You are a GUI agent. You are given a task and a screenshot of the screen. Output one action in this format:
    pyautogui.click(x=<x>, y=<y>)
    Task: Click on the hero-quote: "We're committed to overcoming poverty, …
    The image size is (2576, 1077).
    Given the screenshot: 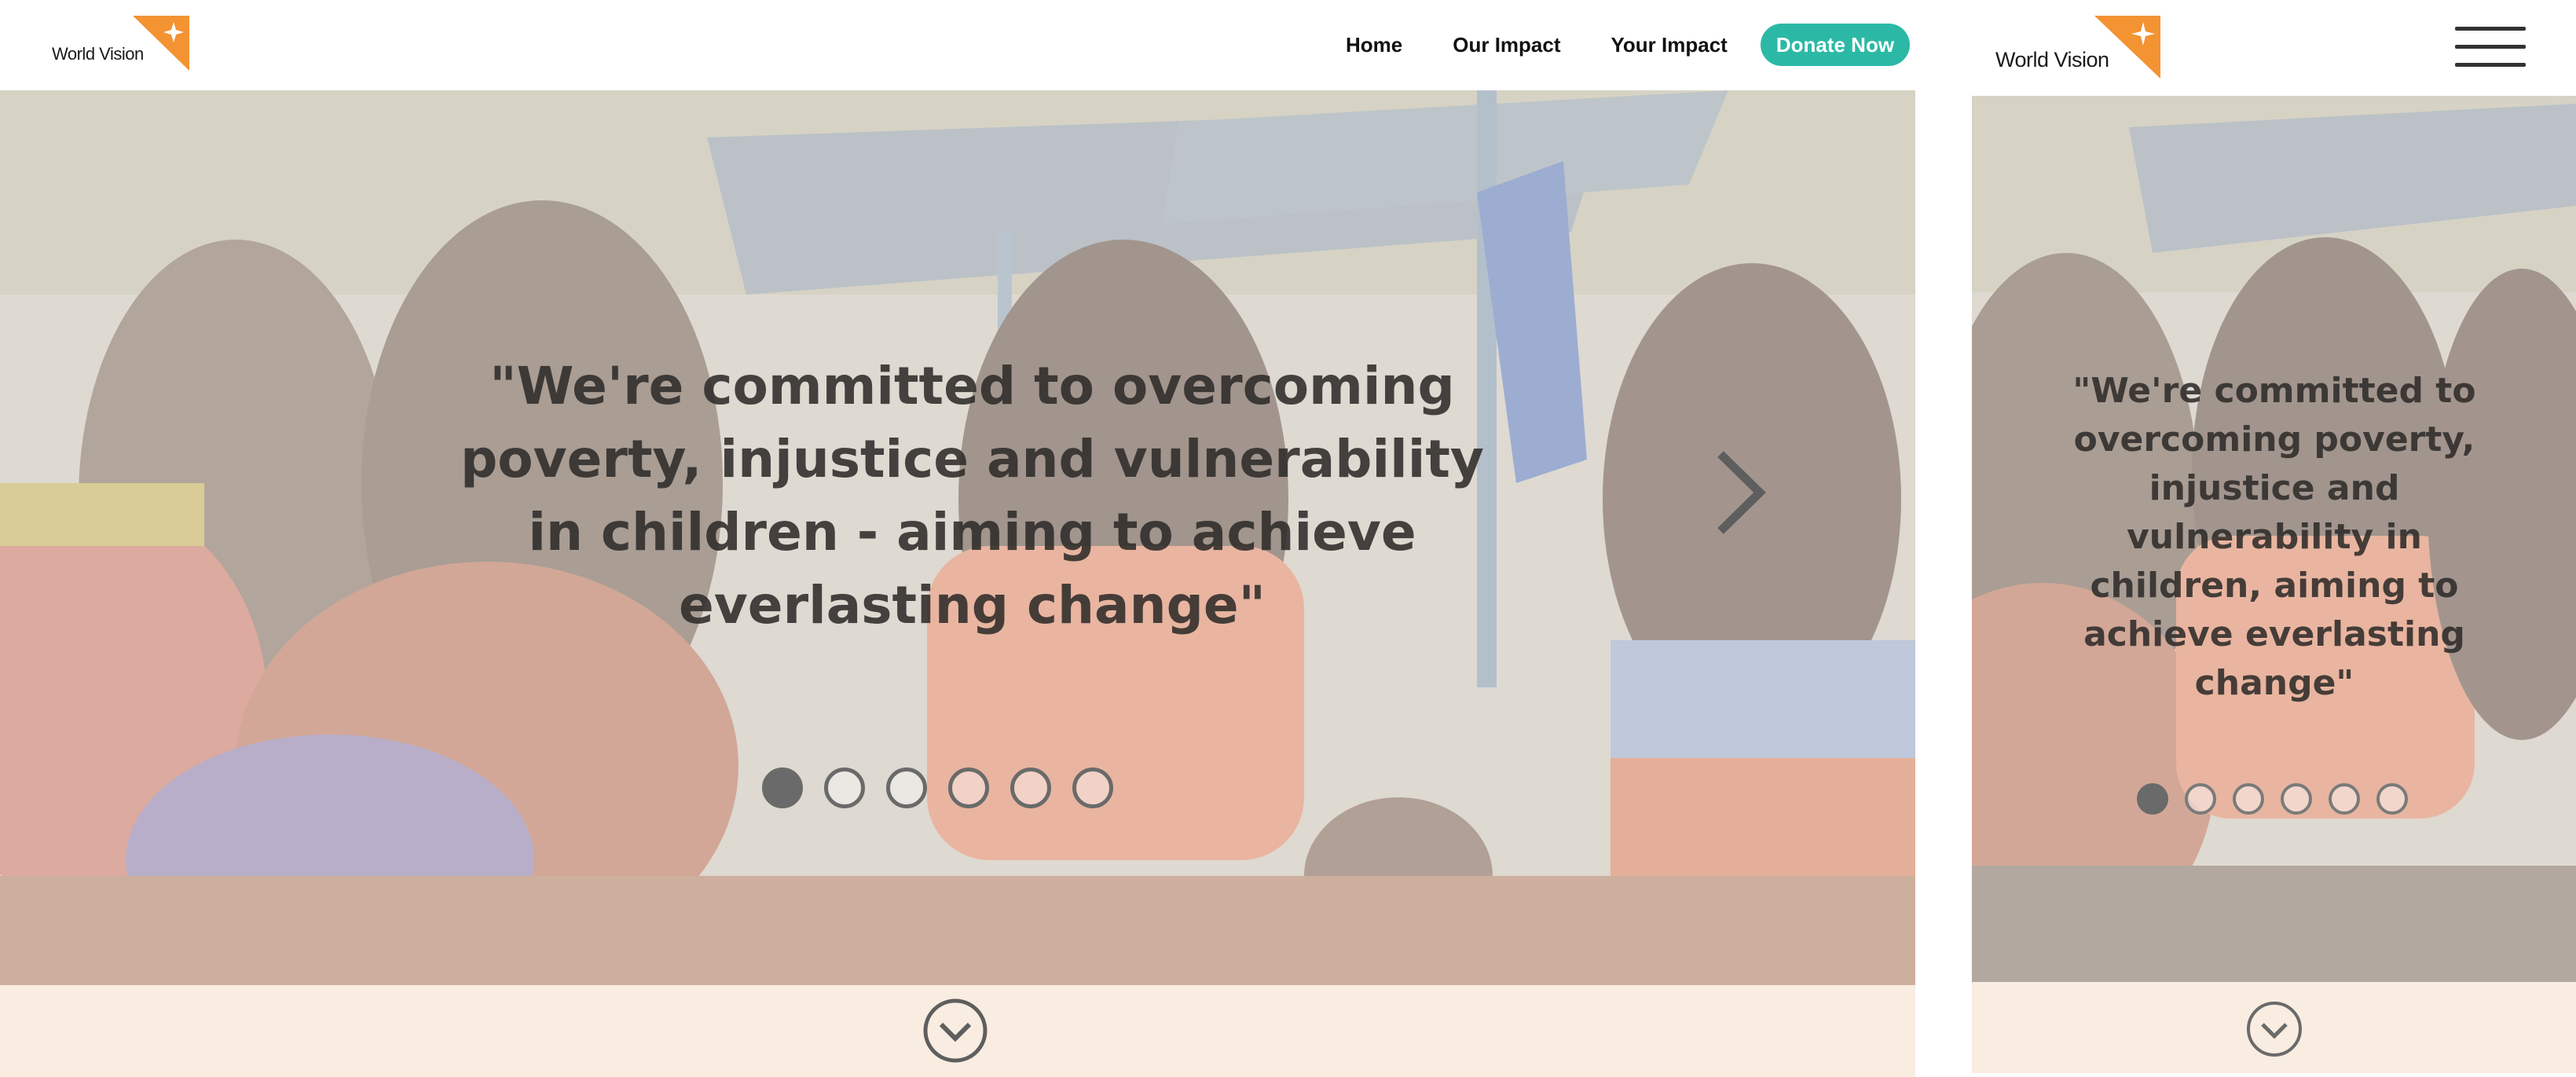 What is the action you would take?
    pyautogui.click(x=972, y=496)
    